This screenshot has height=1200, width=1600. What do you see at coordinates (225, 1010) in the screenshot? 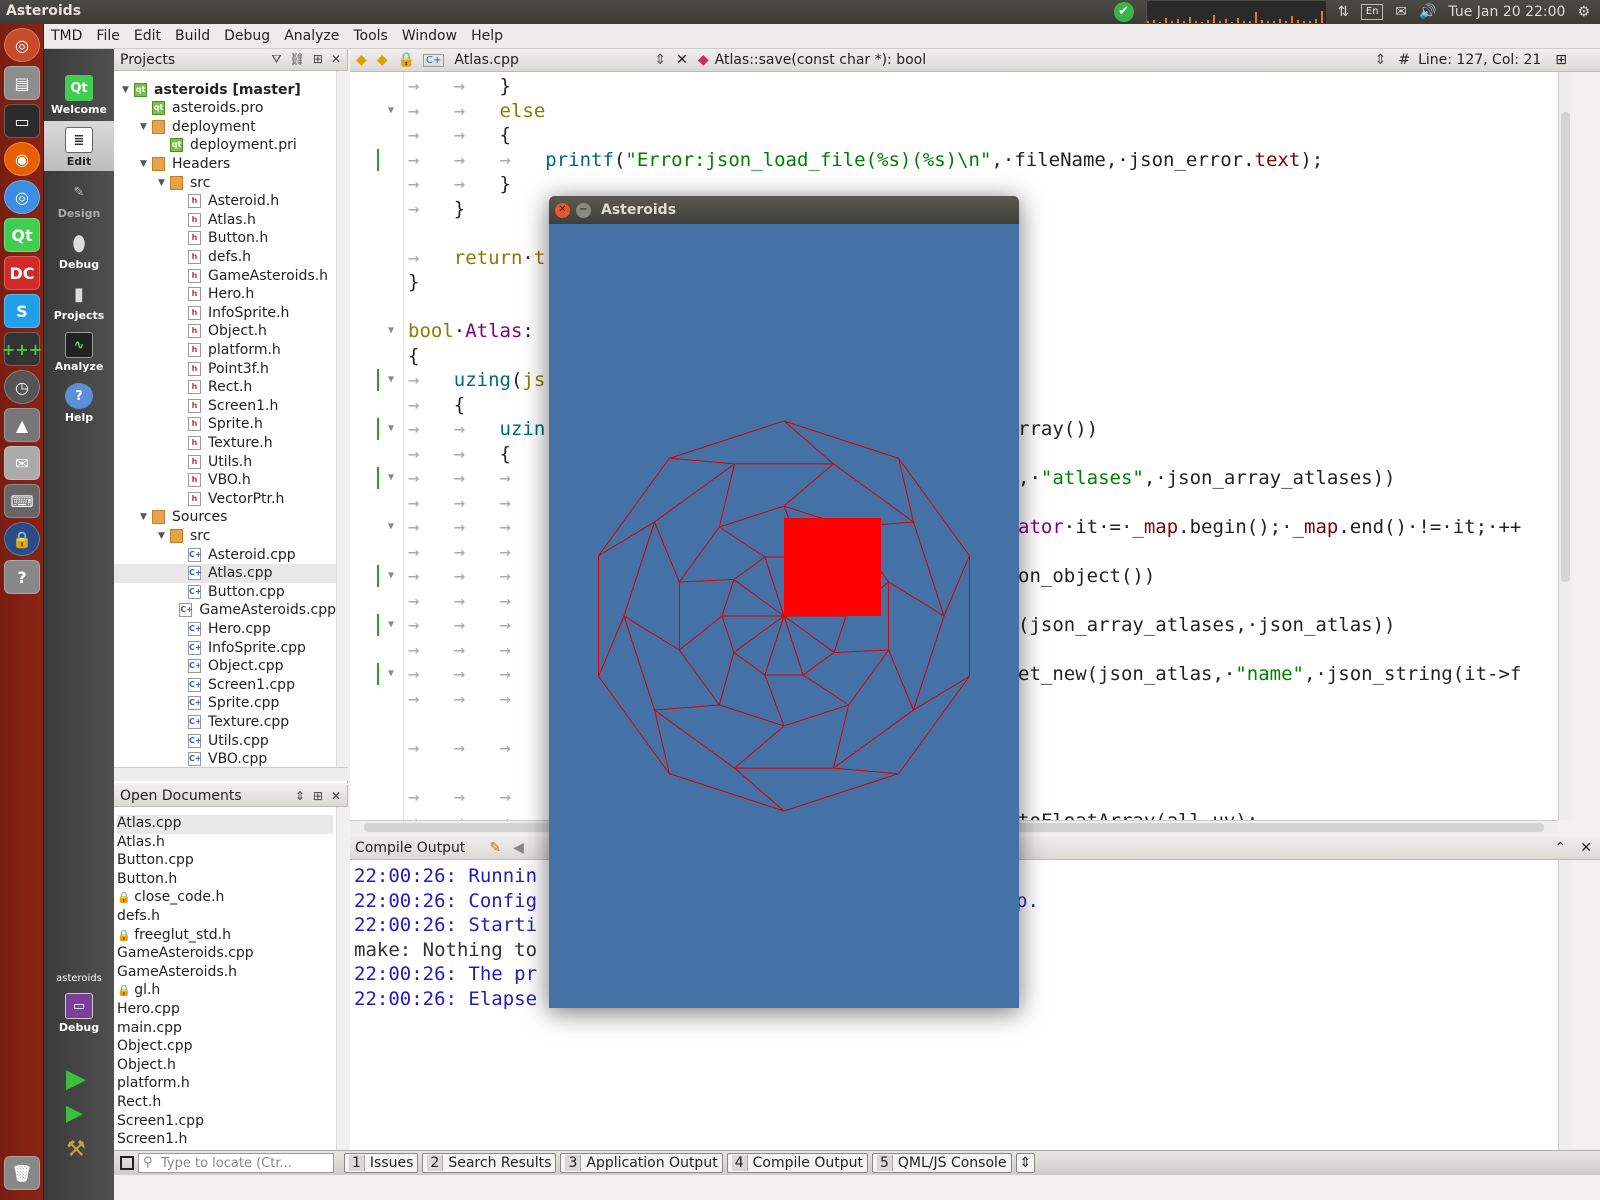
I see `open-document-item: Hero.cpp` at bounding box center [225, 1010].